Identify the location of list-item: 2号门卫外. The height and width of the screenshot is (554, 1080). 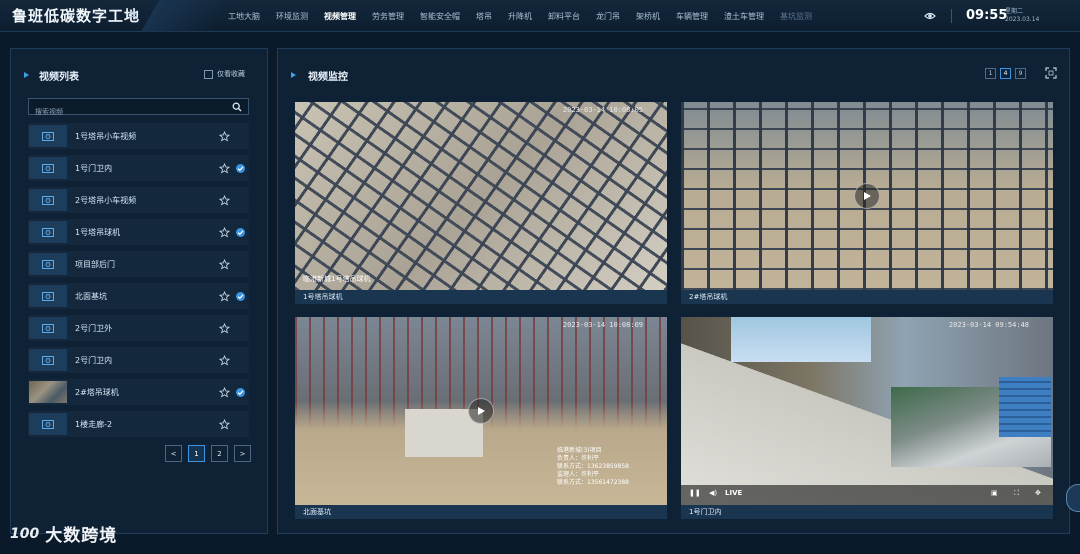
(138, 328).